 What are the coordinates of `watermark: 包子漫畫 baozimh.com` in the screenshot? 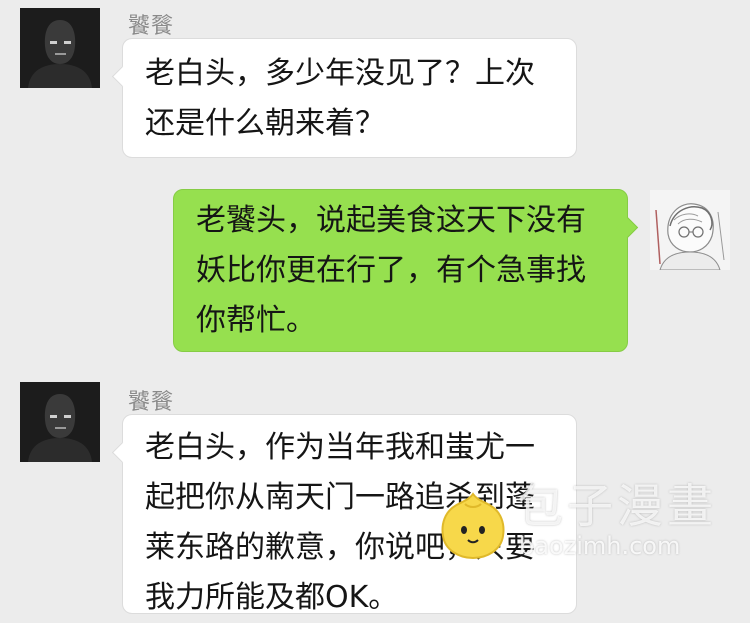 It's located at (587, 528).